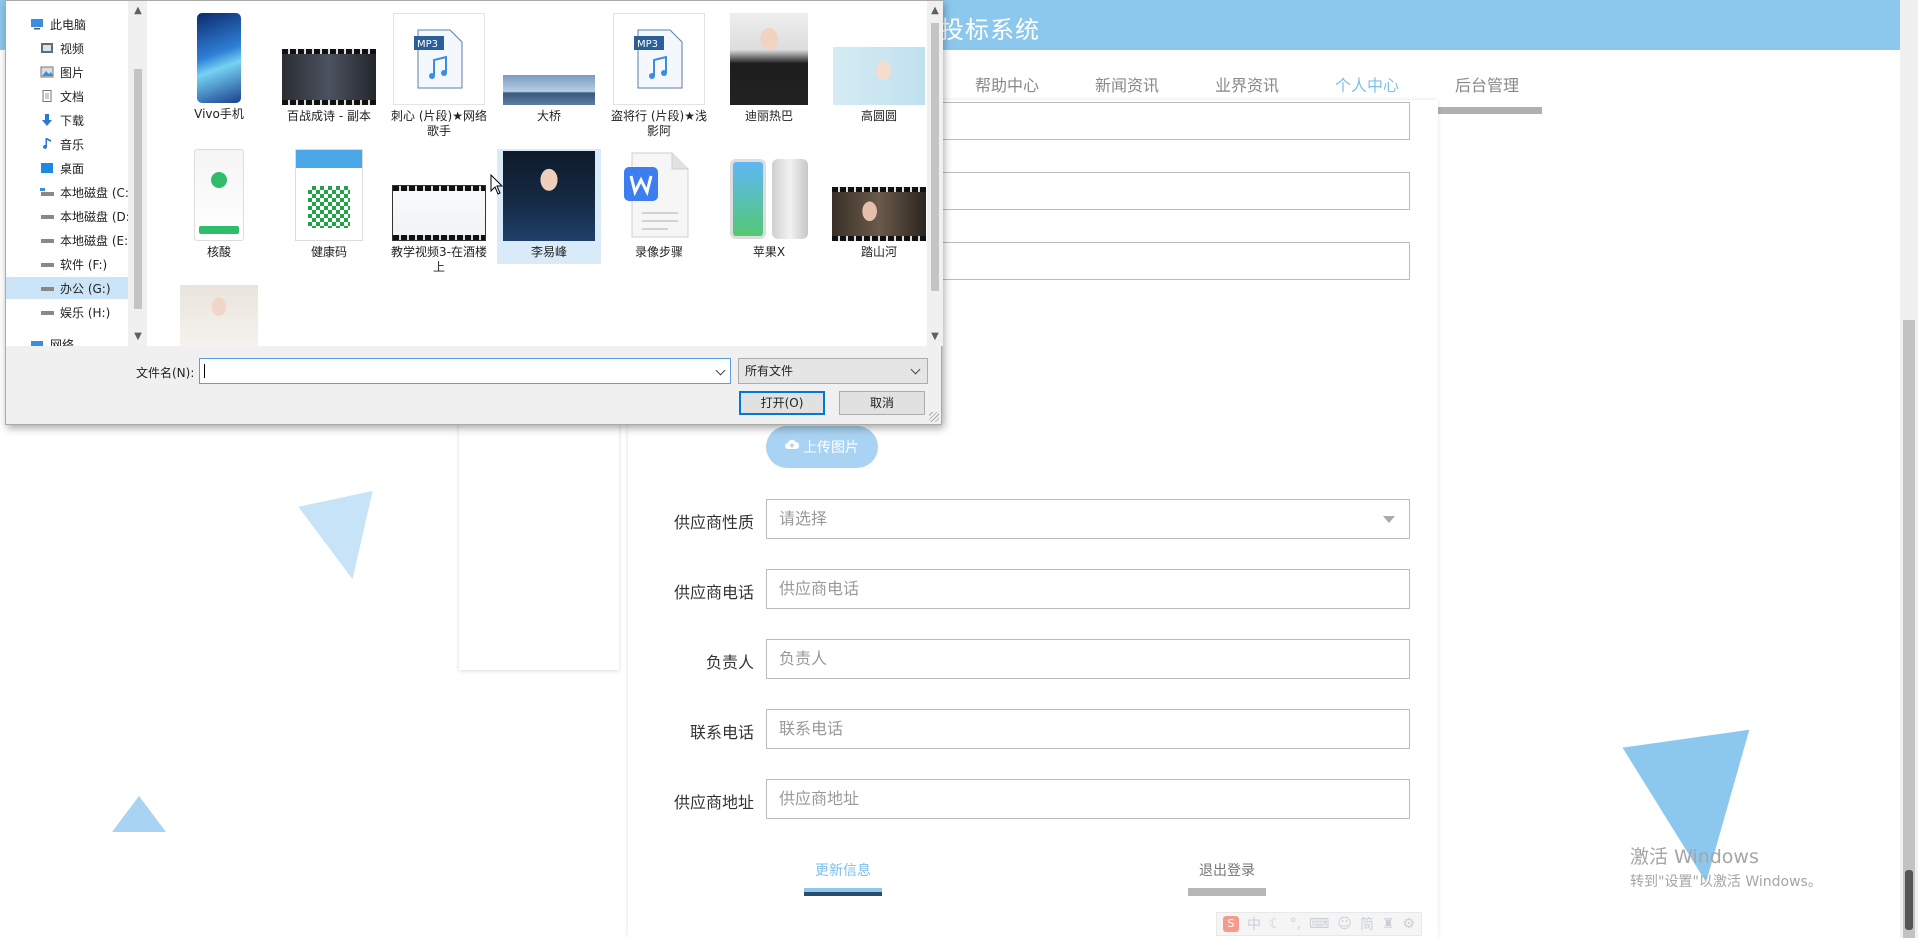 The image size is (1918, 938). I want to click on tree-item-desktop: 桌面, so click(67, 168).